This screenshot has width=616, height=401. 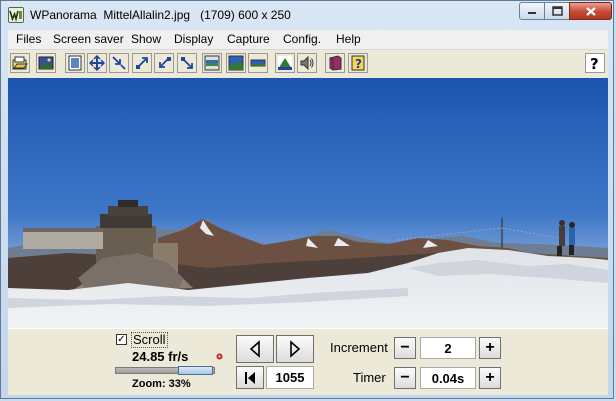 What do you see at coordinates (149, 340) in the screenshot?
I see `scroll-label: Scroll` at bounding box center [149, 340].